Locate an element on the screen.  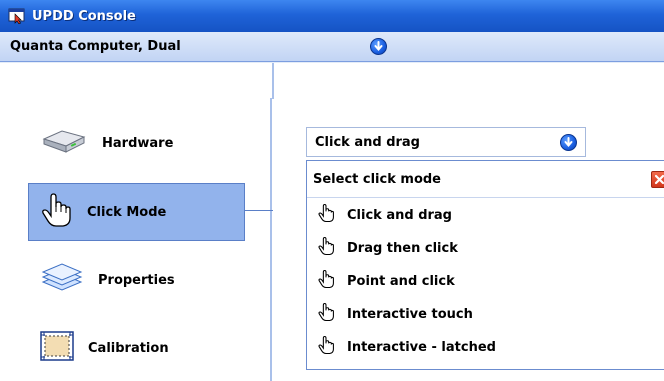
option-label: Point and click is located at coordinates (401, 281).